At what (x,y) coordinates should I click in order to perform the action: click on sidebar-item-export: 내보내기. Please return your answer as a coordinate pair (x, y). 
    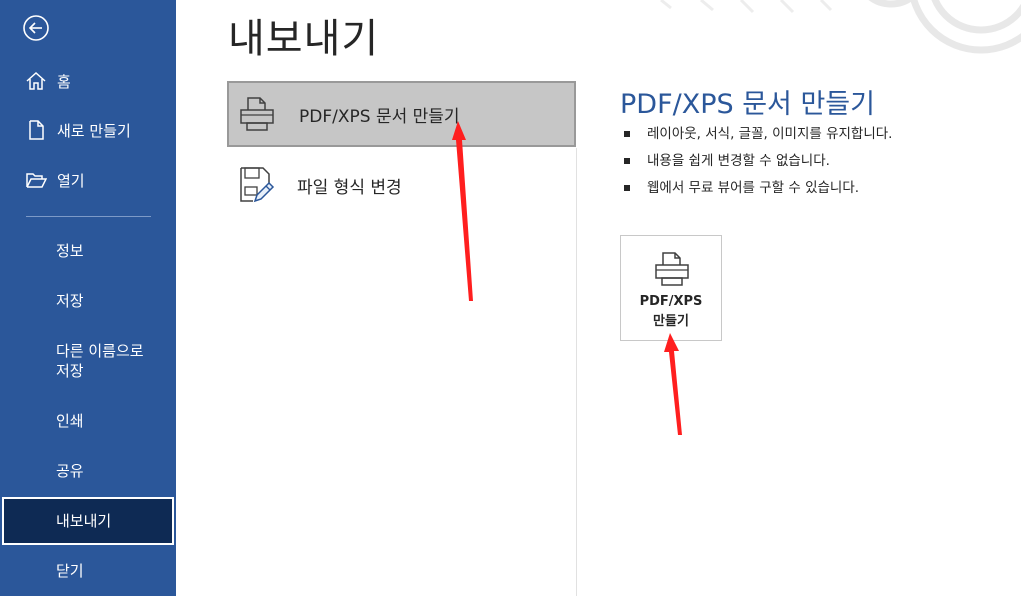
    Looking at the image, I should click on (88, 521).